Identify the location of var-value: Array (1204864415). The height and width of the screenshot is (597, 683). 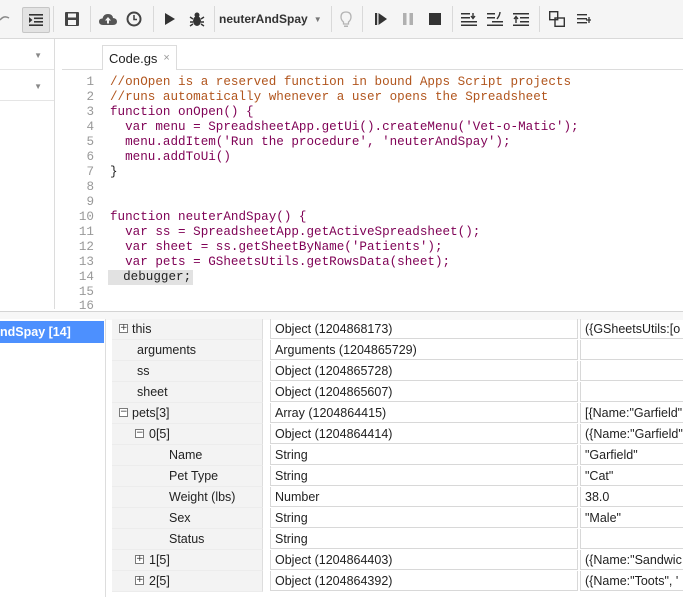
(424, 413).